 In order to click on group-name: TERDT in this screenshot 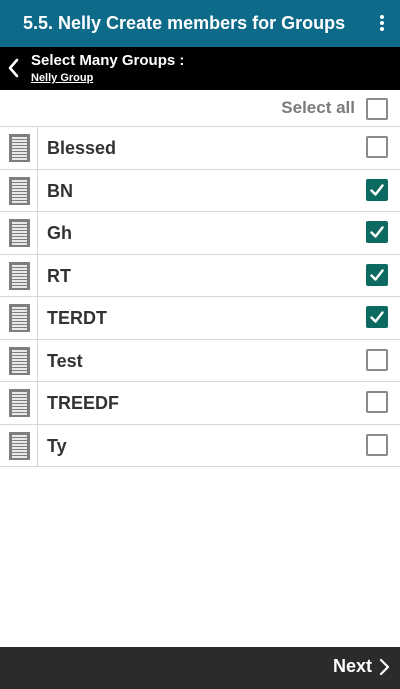, I will do `click(77, 318)`.